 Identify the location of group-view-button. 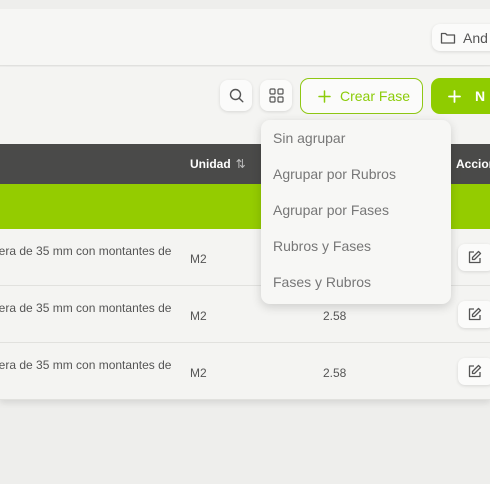
(276, 95).